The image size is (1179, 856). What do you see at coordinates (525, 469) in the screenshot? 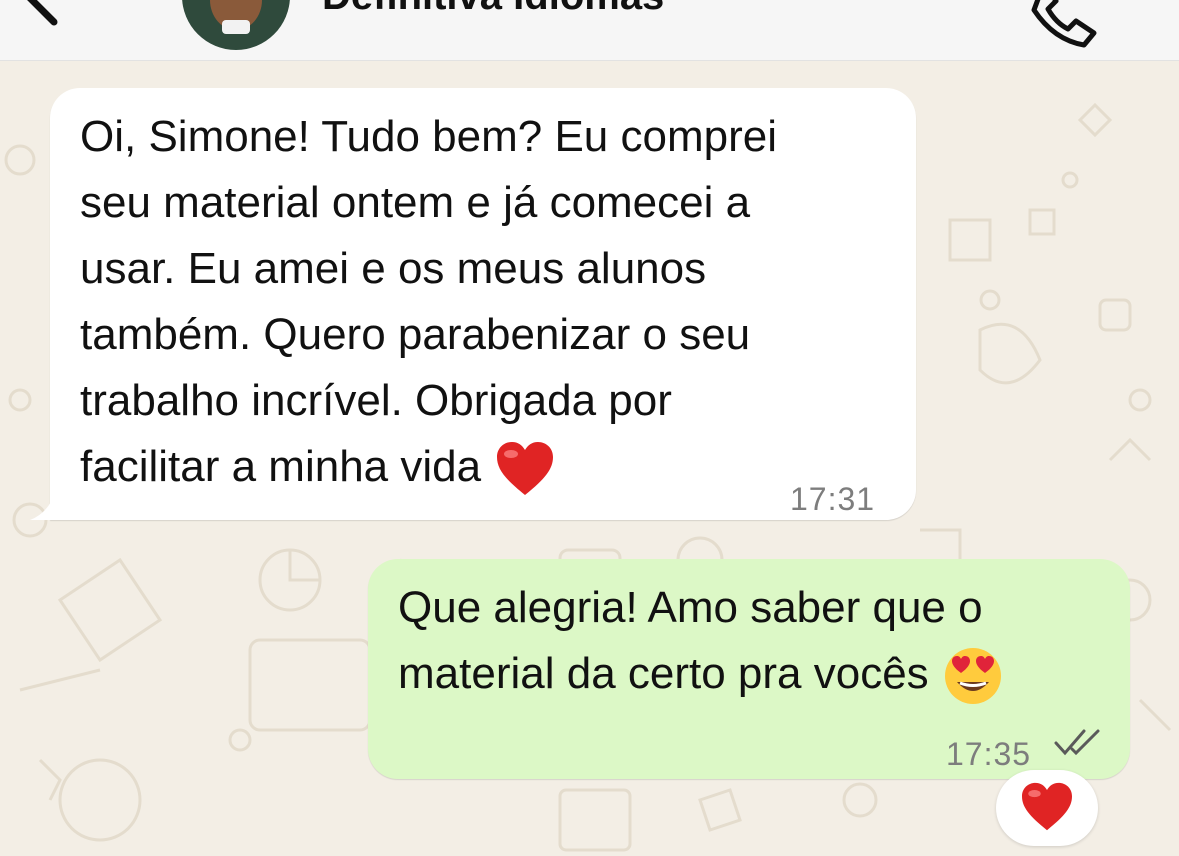
I see `red-heart-emoji-icon` at bounding box center [525, 469].